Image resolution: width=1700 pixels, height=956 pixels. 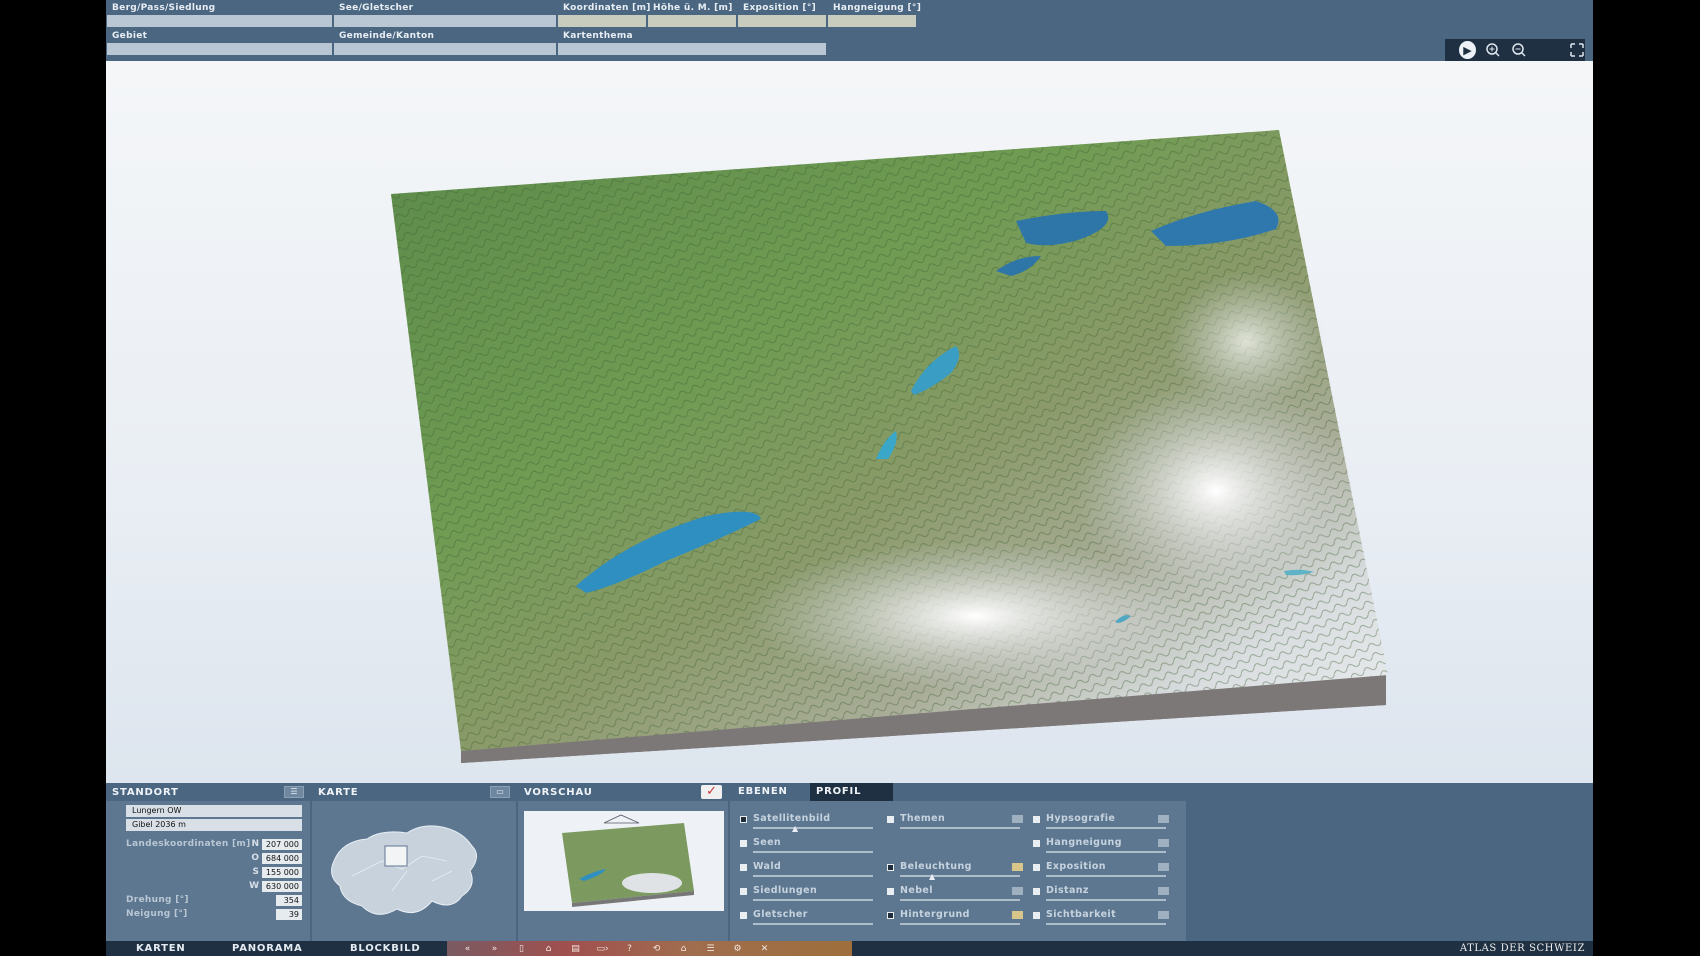 I want to click on drehung-input: 354, so click(x=289, y=900).